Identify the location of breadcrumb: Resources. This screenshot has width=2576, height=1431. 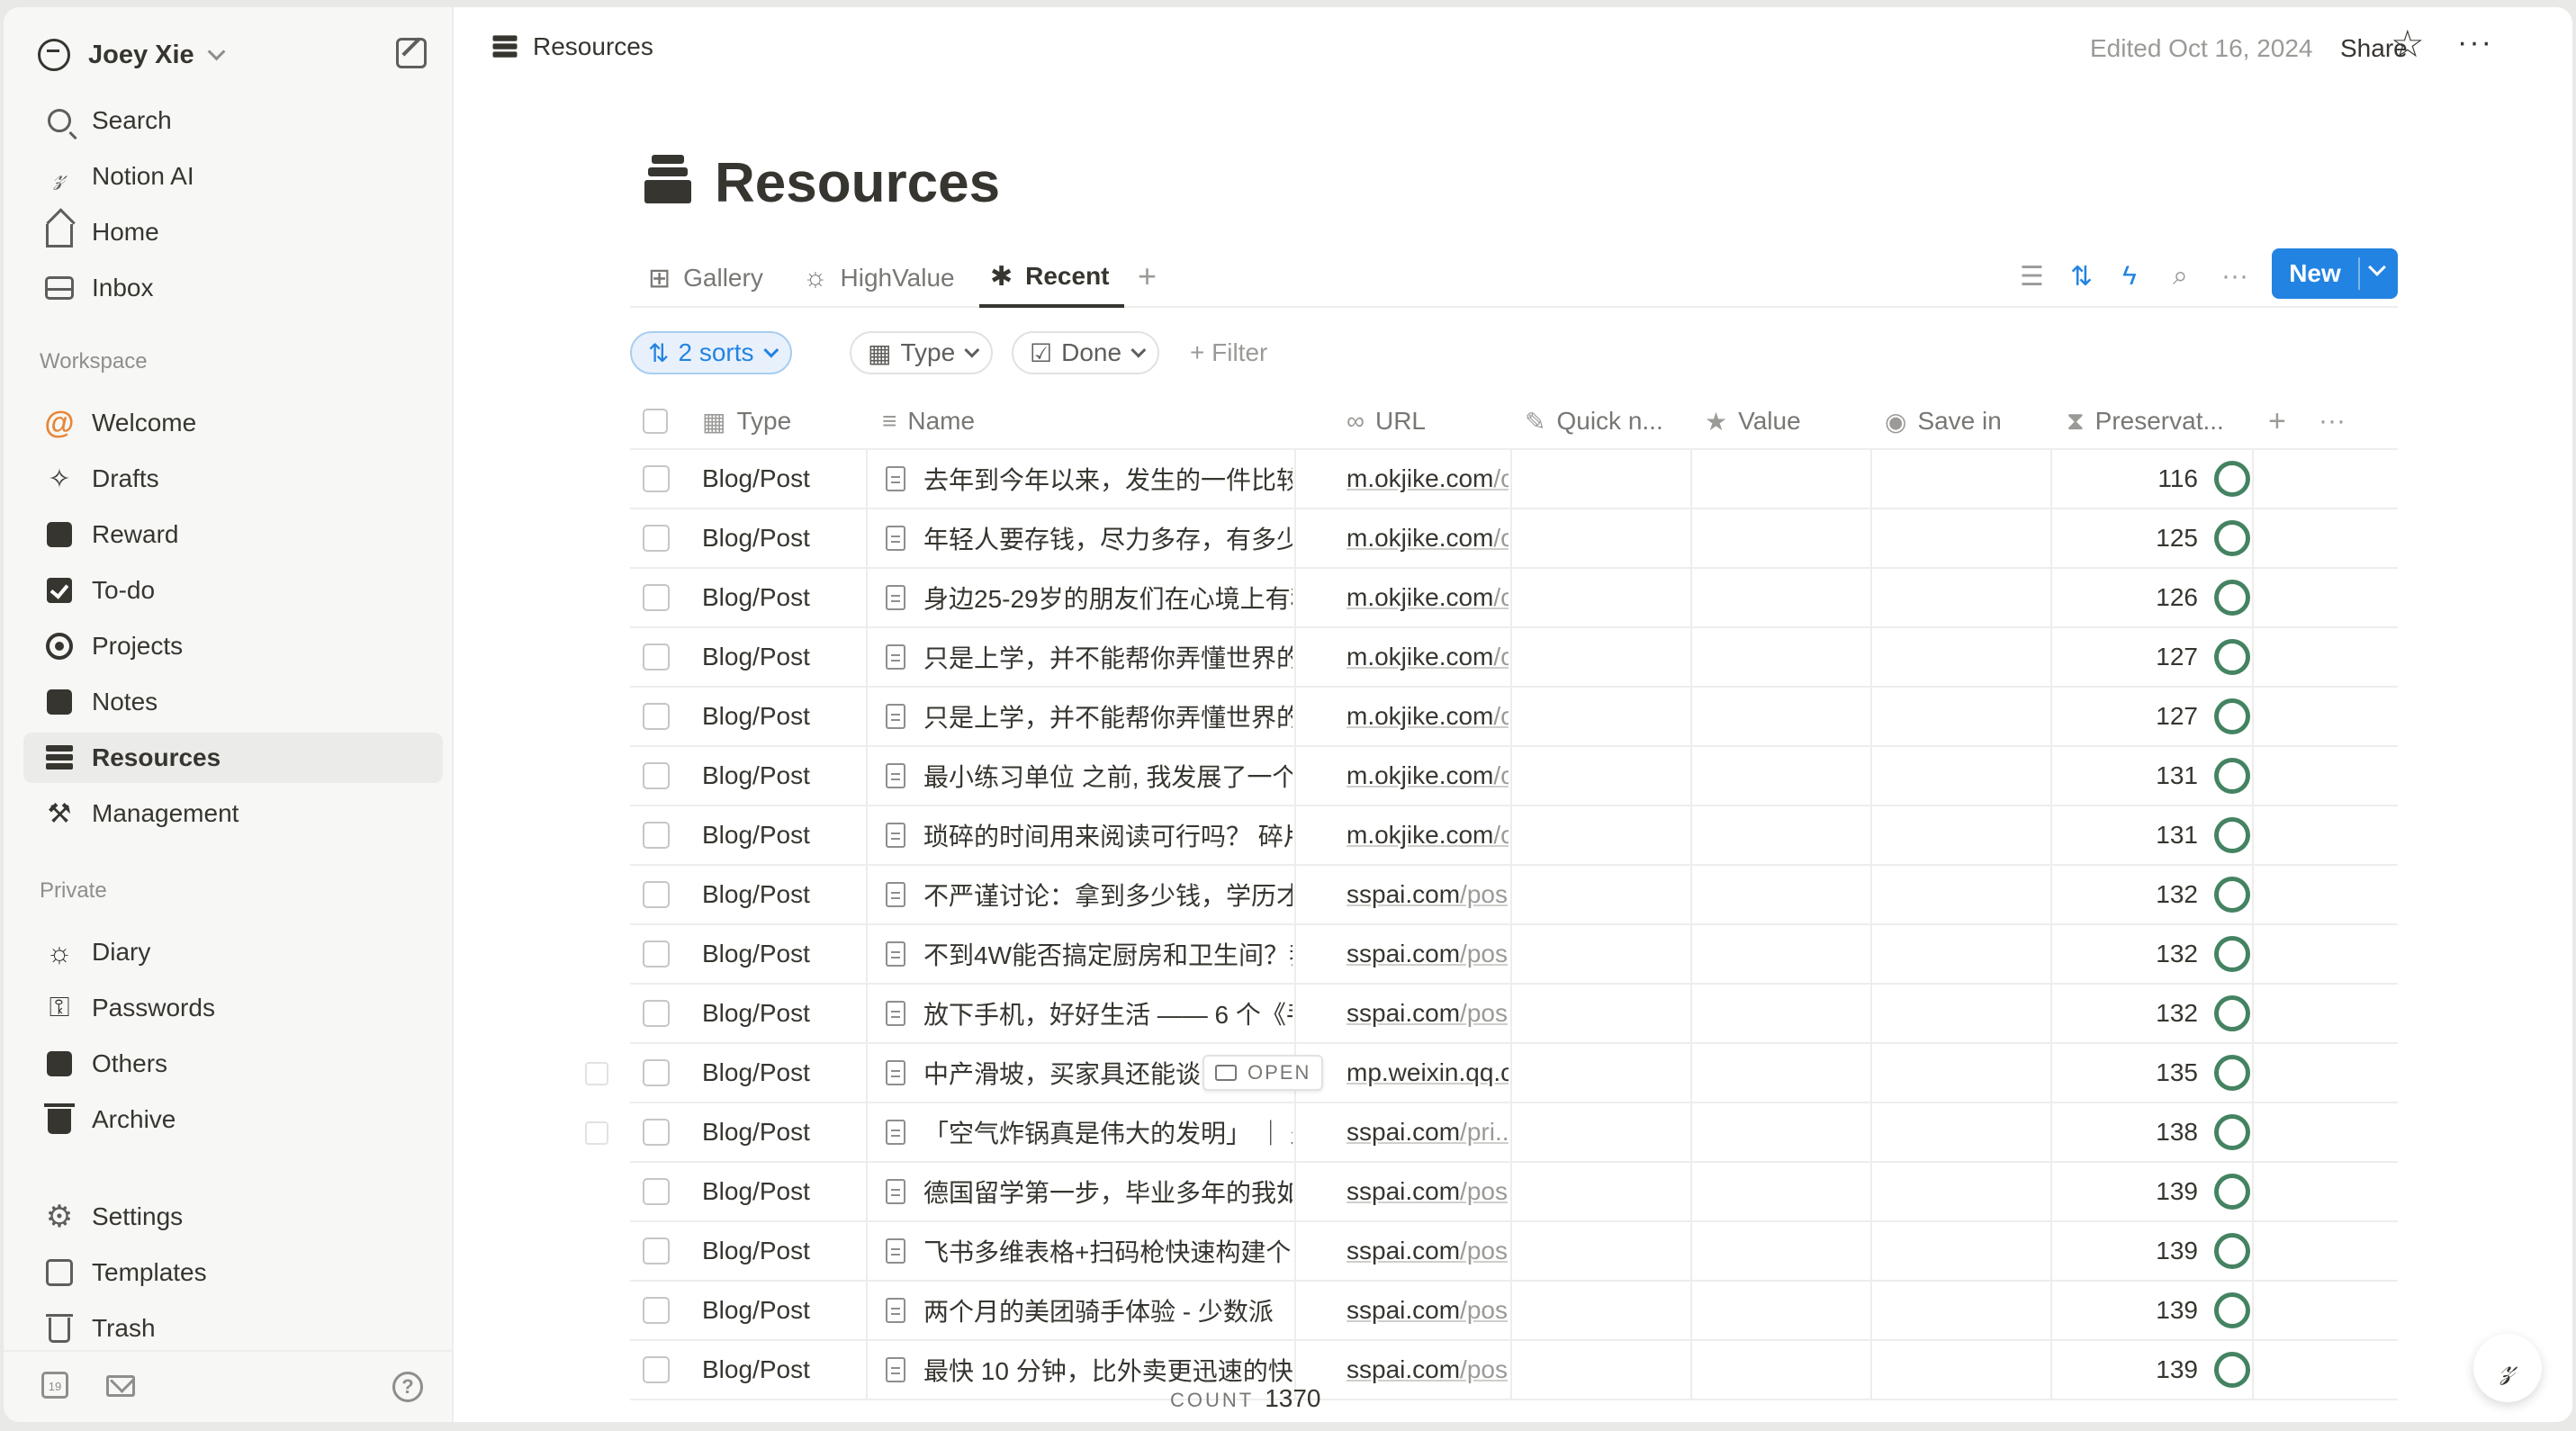
(572, 47).